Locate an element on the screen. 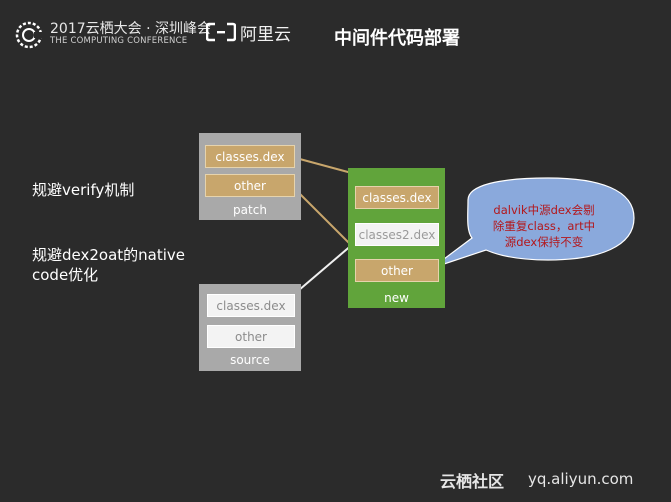 This screenshot has width=671, height=502. new-box: classes.dex classes2.dex other new is located at coordinates (396, 238).